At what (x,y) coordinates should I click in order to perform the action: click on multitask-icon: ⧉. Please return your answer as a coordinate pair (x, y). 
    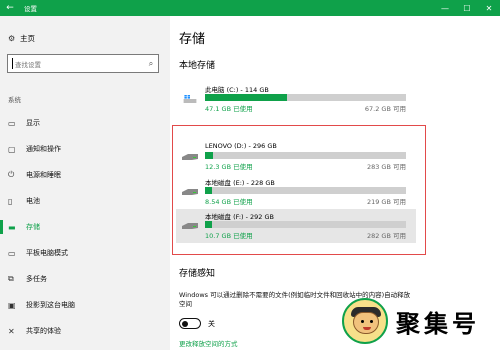
    Looking at the image, I should click on (11, 278).